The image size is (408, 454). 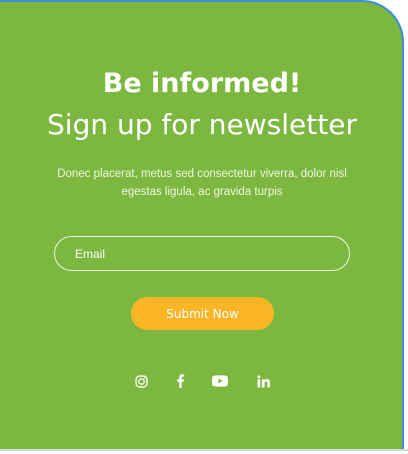 What do you see at coordinates (202, 313) in the screenshot?
I see `submit-button: Submit Now` at bounding box center [202, 313].